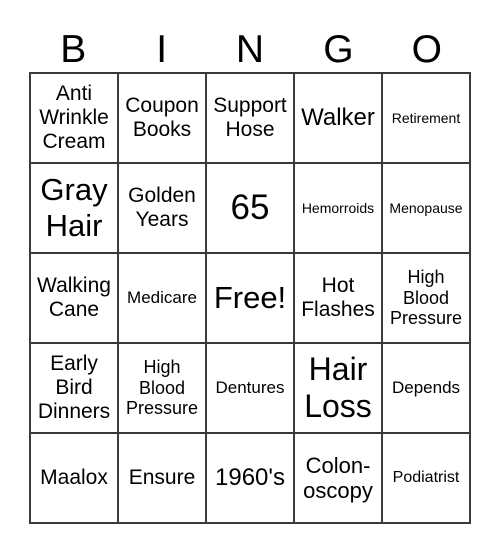  I want to click on bingo-cell: 1960's, so click(250, 478).